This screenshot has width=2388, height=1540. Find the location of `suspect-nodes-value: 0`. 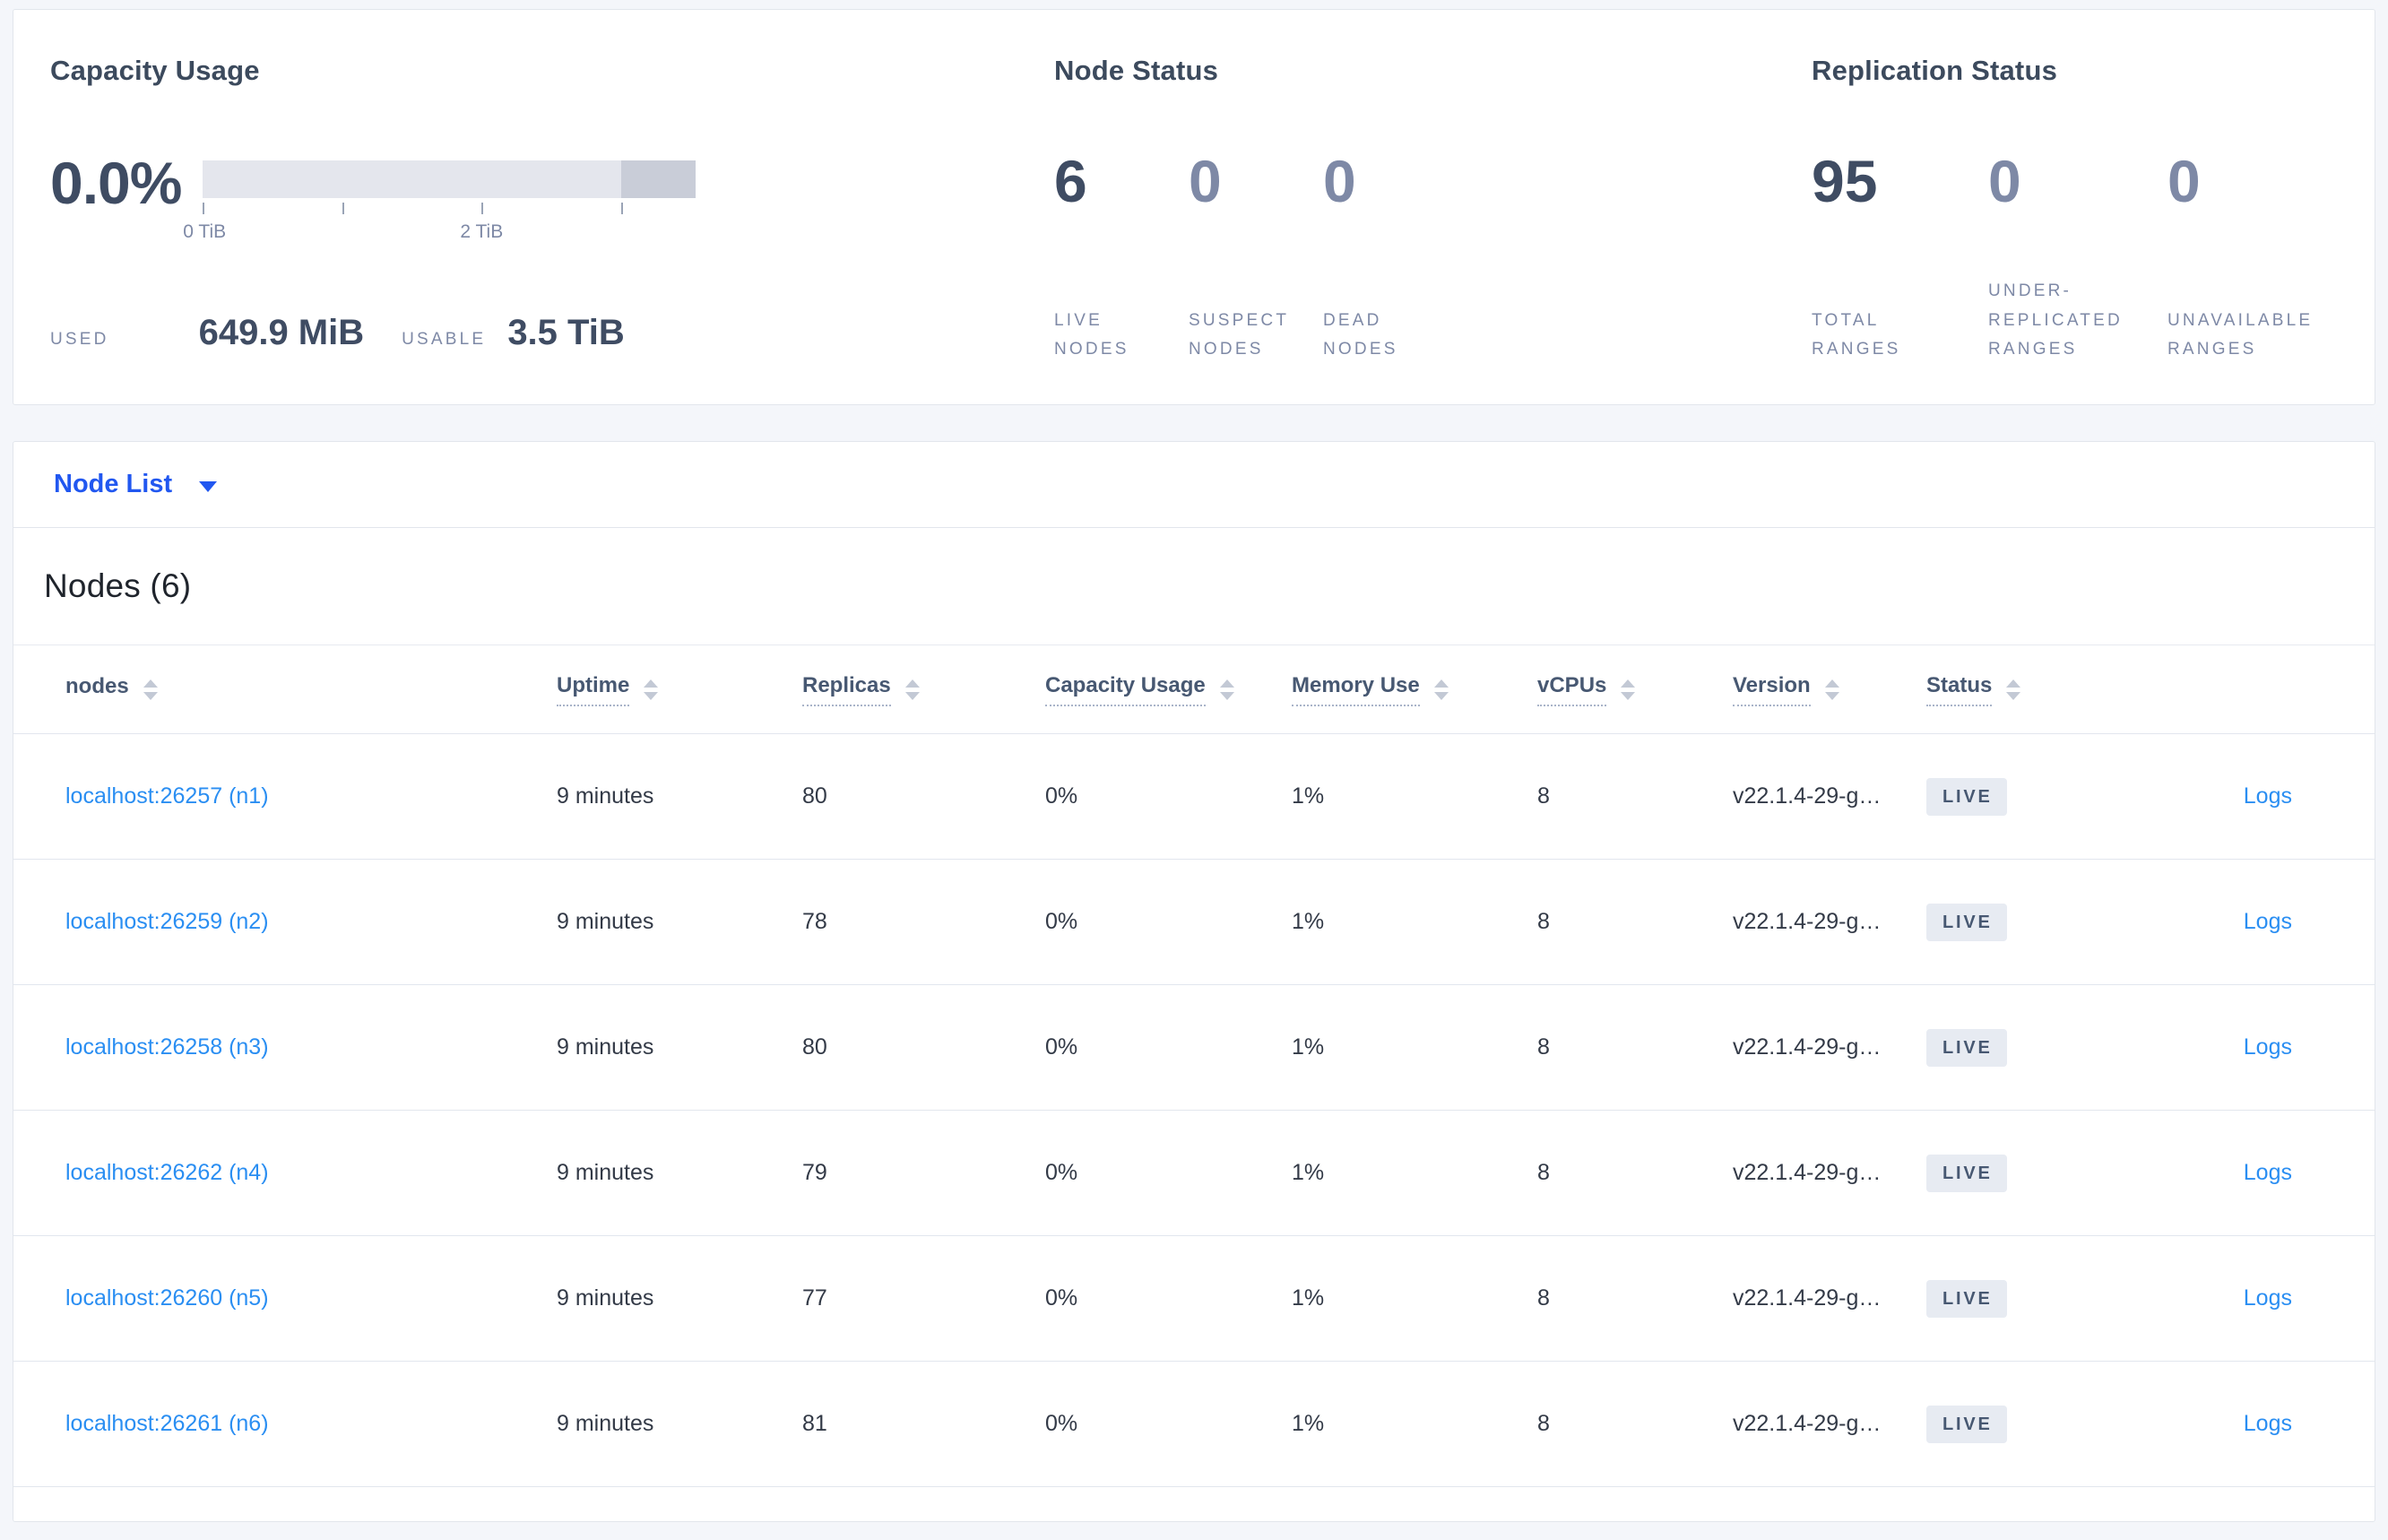

suspect-nodes-value: 0 is located at coordinates (1205, 181).